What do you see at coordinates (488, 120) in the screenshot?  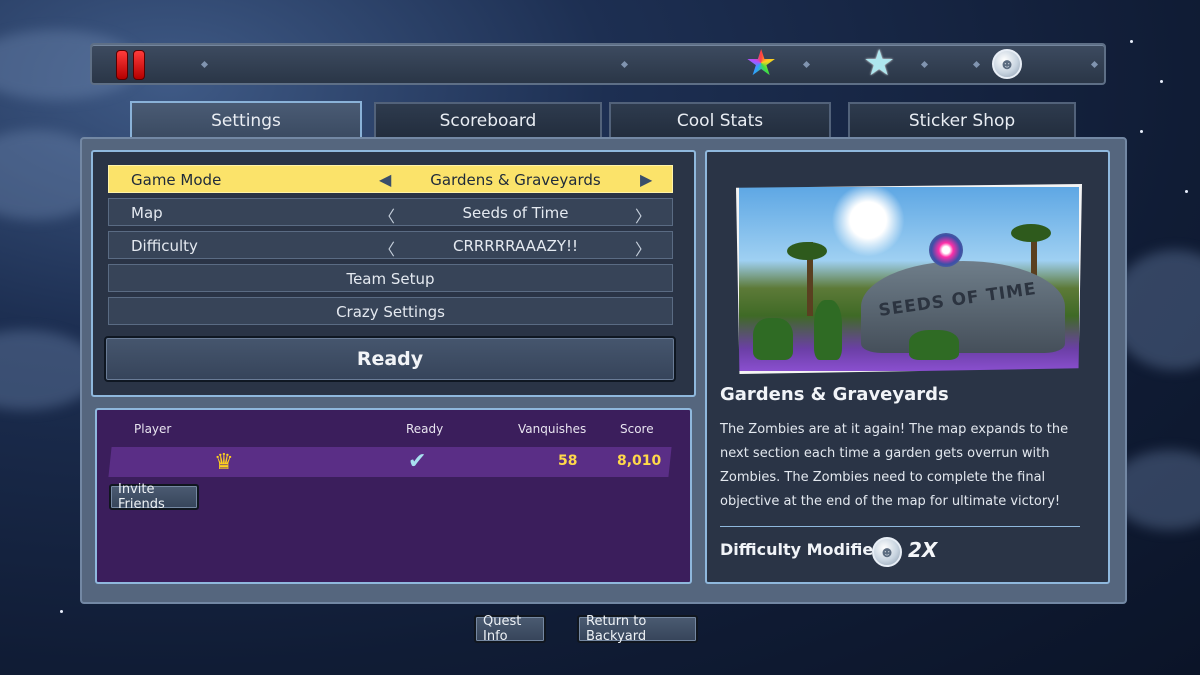 I see `tab-scoreboard: Scoreboard` at bounding box center [488, 120].